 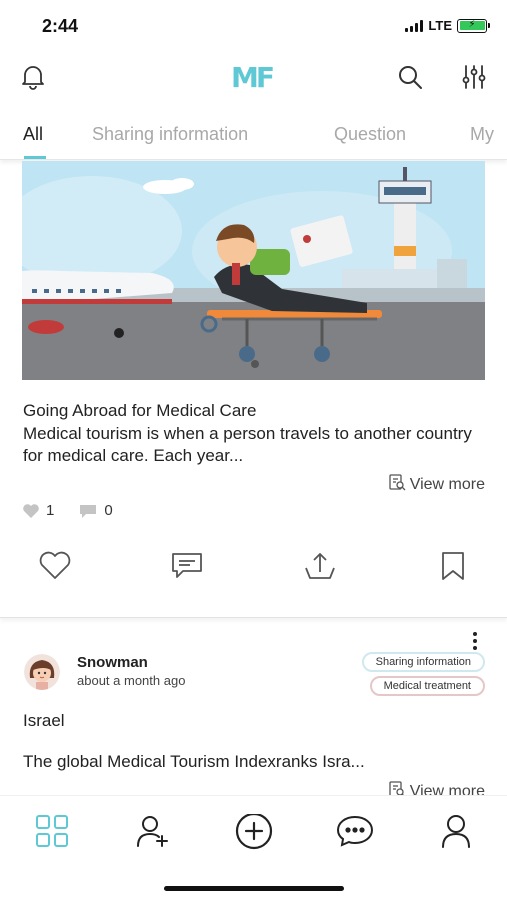 I want to click on comment-count: 0, so click(x=95, y=510).